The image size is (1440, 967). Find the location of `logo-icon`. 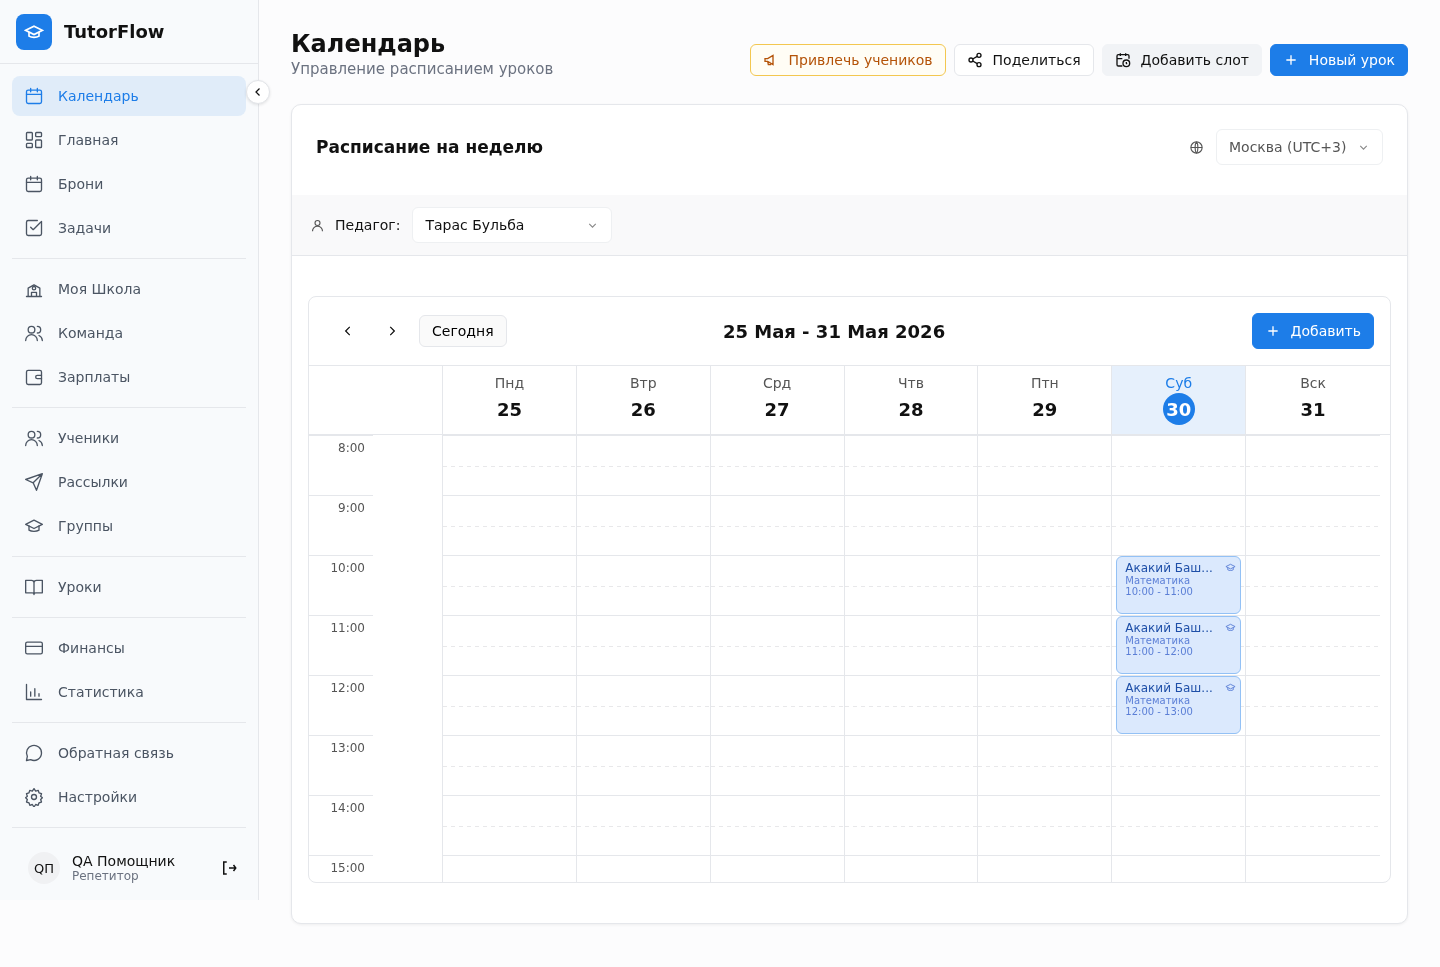

logo-icon is located at coordinates (34, 31).